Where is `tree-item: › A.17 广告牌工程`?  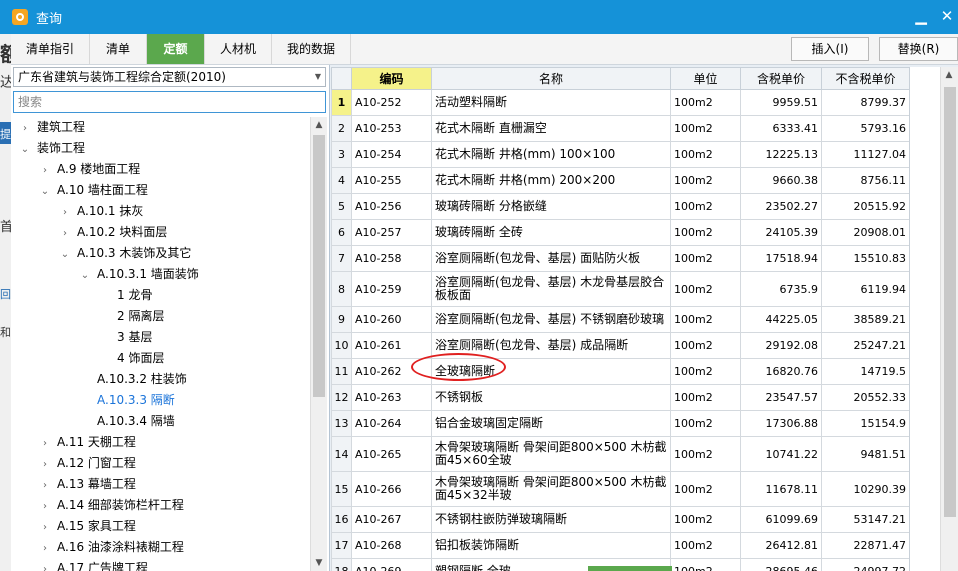 tree-item: › A.17 广告牌工程 is located at coordinates (93, 564).